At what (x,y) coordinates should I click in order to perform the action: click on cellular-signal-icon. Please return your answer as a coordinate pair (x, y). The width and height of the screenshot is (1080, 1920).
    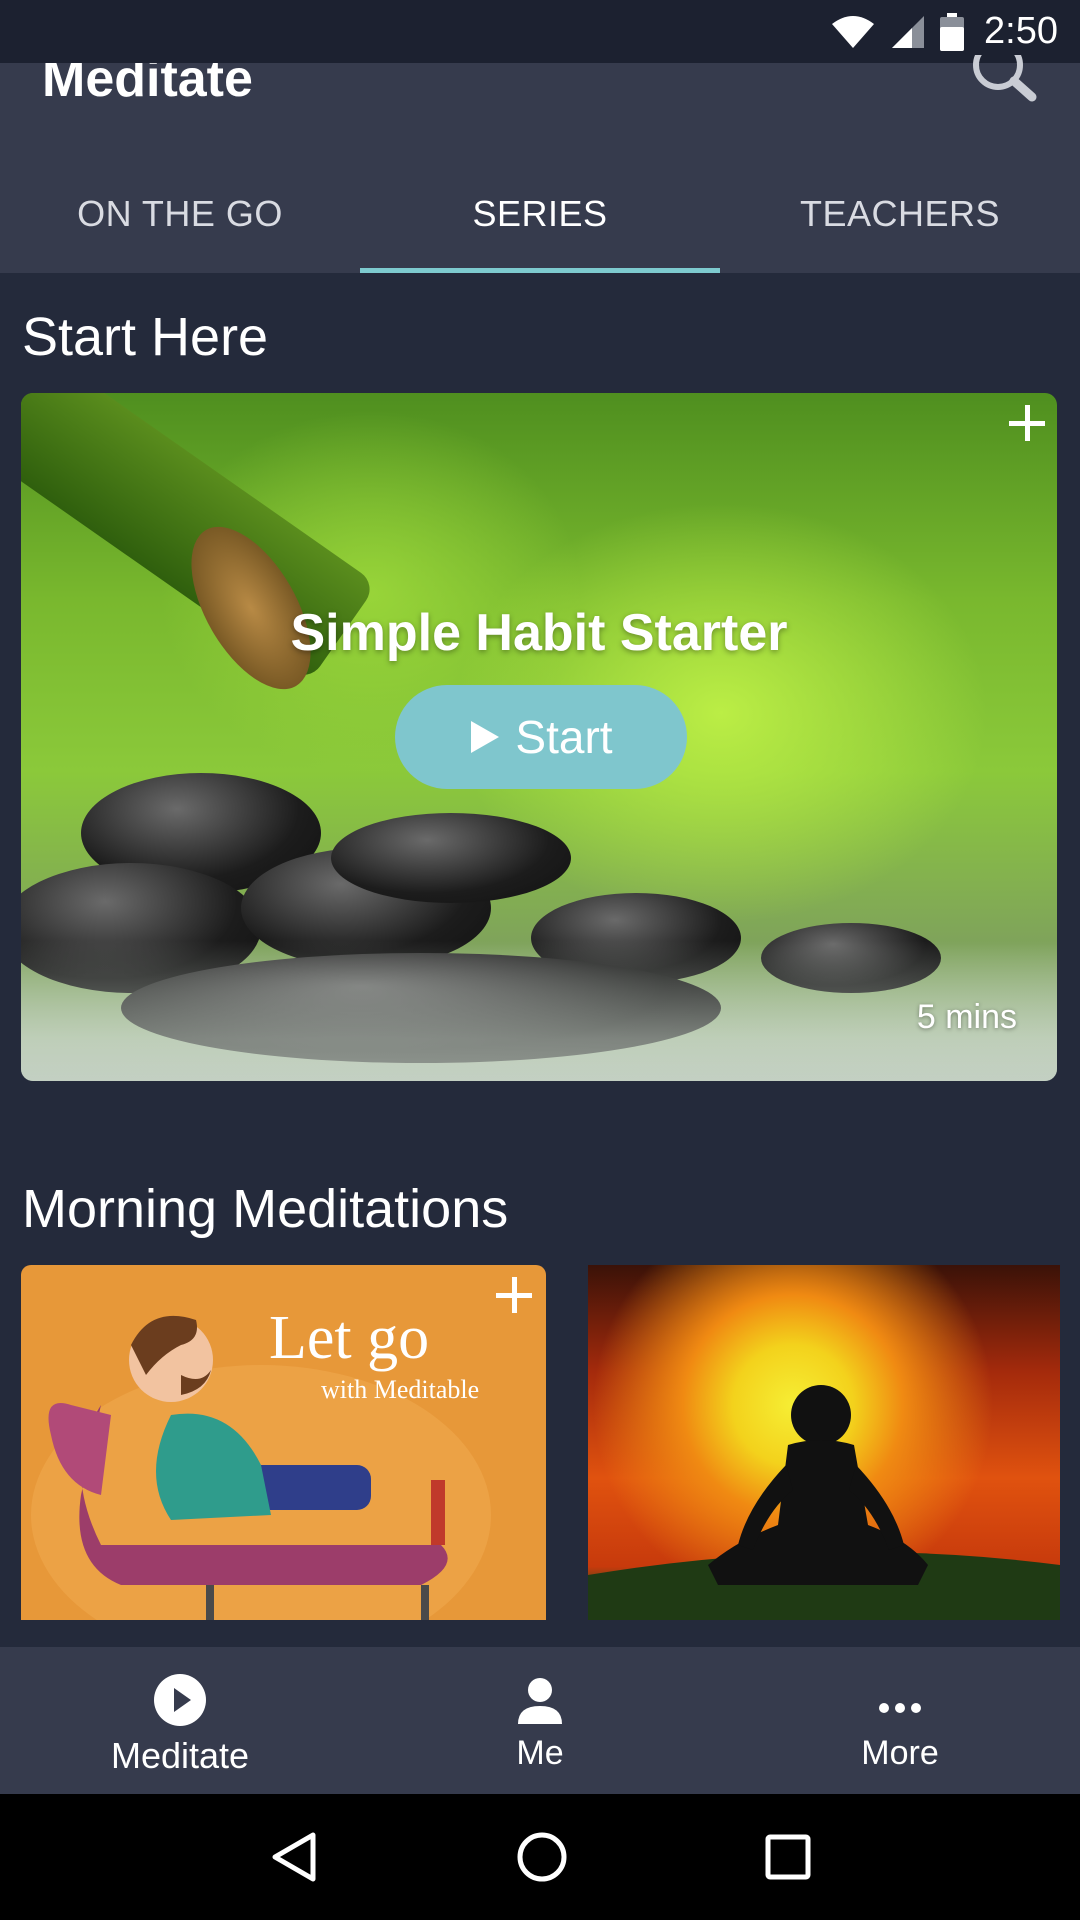
    Looking at the image, I should click on (908, 31).